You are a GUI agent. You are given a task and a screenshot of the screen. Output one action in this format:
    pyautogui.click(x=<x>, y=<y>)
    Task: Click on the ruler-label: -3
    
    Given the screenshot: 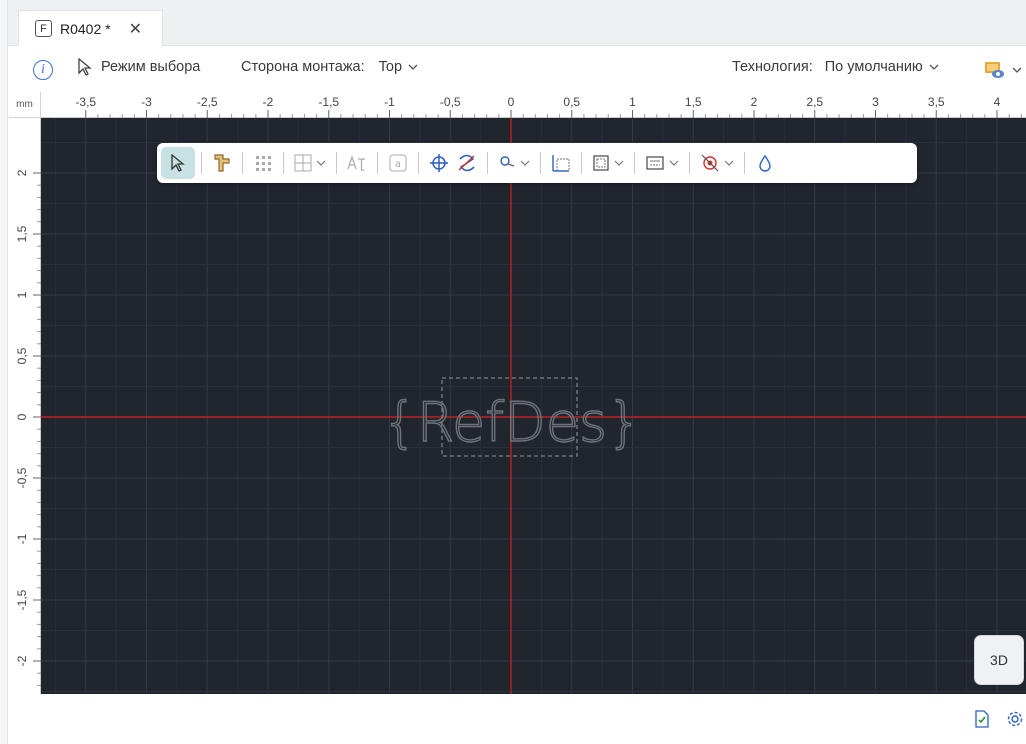 What is the action you would take?
    pyautogui.click(x=146, y=102)
    